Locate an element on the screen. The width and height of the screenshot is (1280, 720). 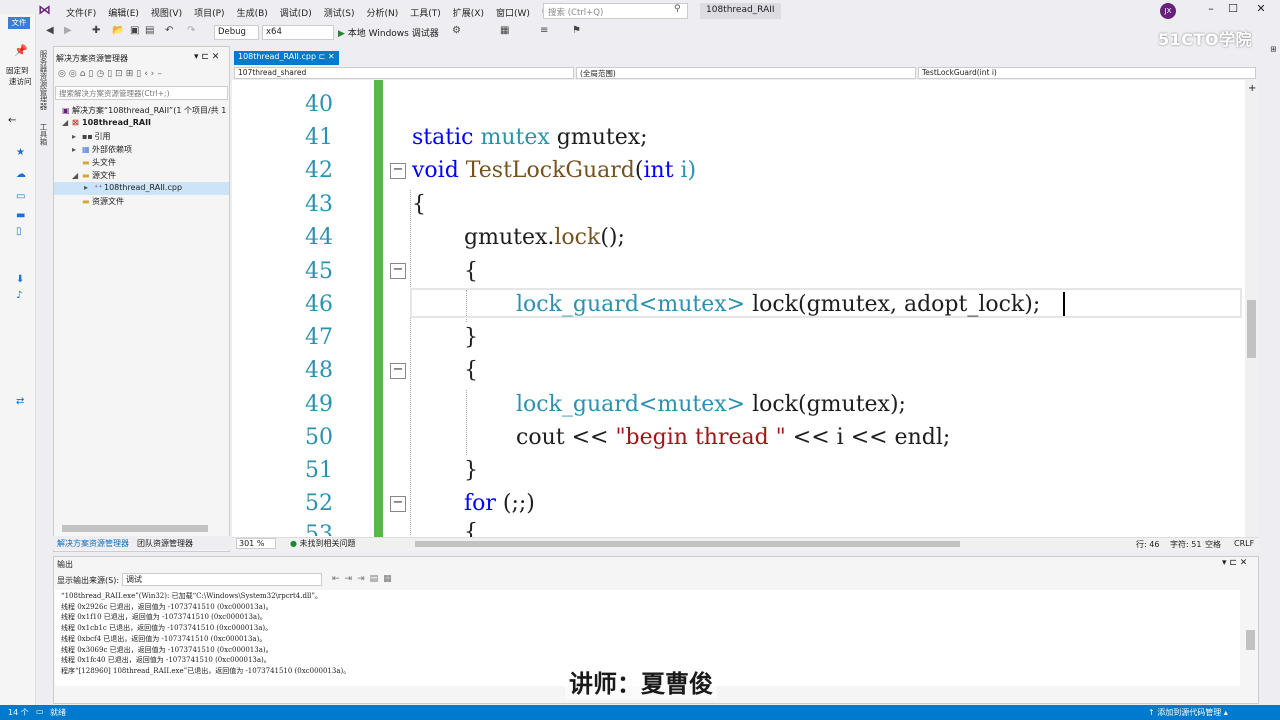
back-arrow-icon: ← is located at coordinates (12, 120).